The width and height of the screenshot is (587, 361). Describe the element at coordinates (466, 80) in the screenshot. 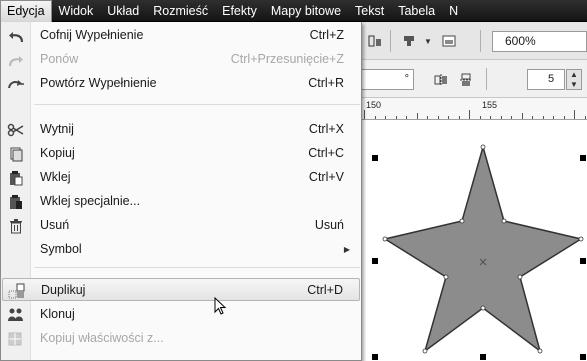

I see `mirror-vertical-icon` at that location.